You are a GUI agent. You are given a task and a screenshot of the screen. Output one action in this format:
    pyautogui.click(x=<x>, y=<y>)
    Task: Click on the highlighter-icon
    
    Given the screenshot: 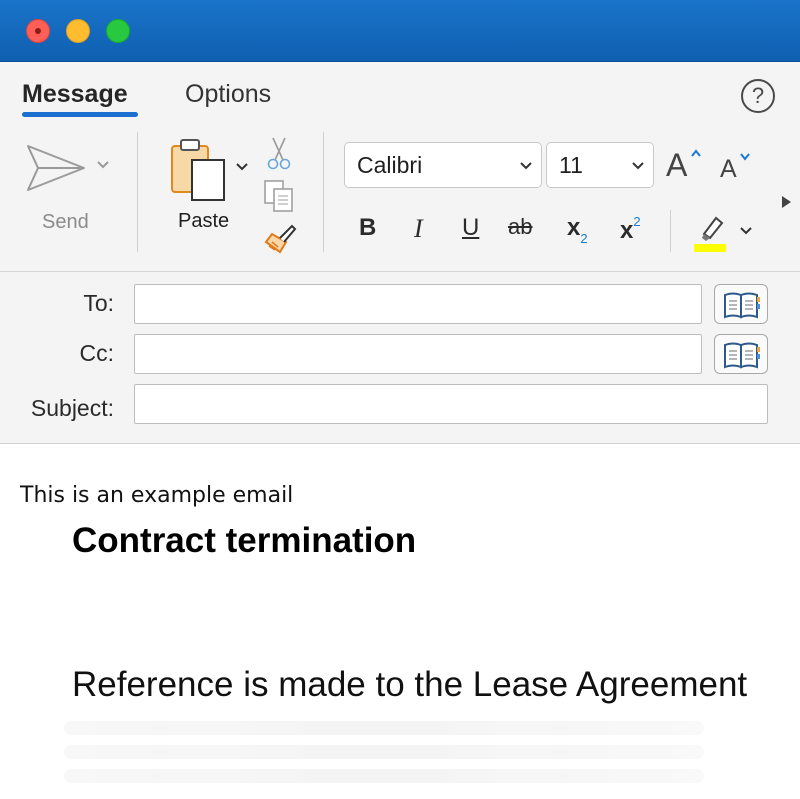 What is the action you would take?
    pyautogui.click(x=710, y=232)
    